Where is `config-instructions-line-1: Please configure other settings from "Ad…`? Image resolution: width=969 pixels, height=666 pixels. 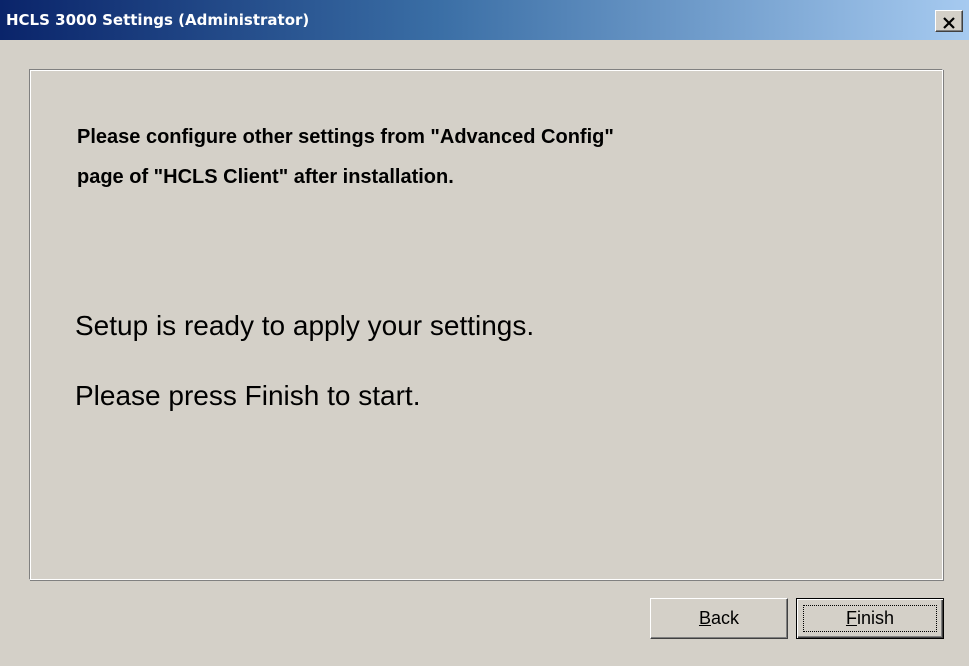
config-instructions-line-1: Please configure other settings from "Ad… is located at coordinates (345, 137).